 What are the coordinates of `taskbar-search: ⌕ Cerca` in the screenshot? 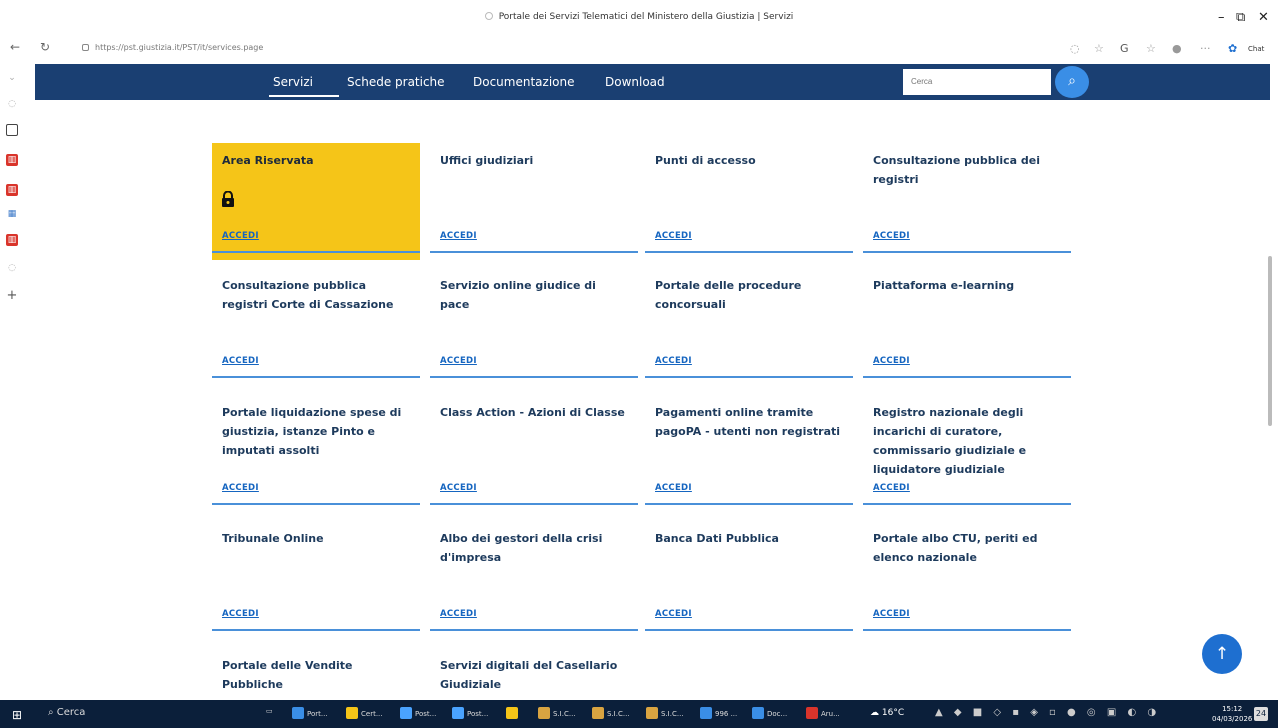 It's located at (66, 712).